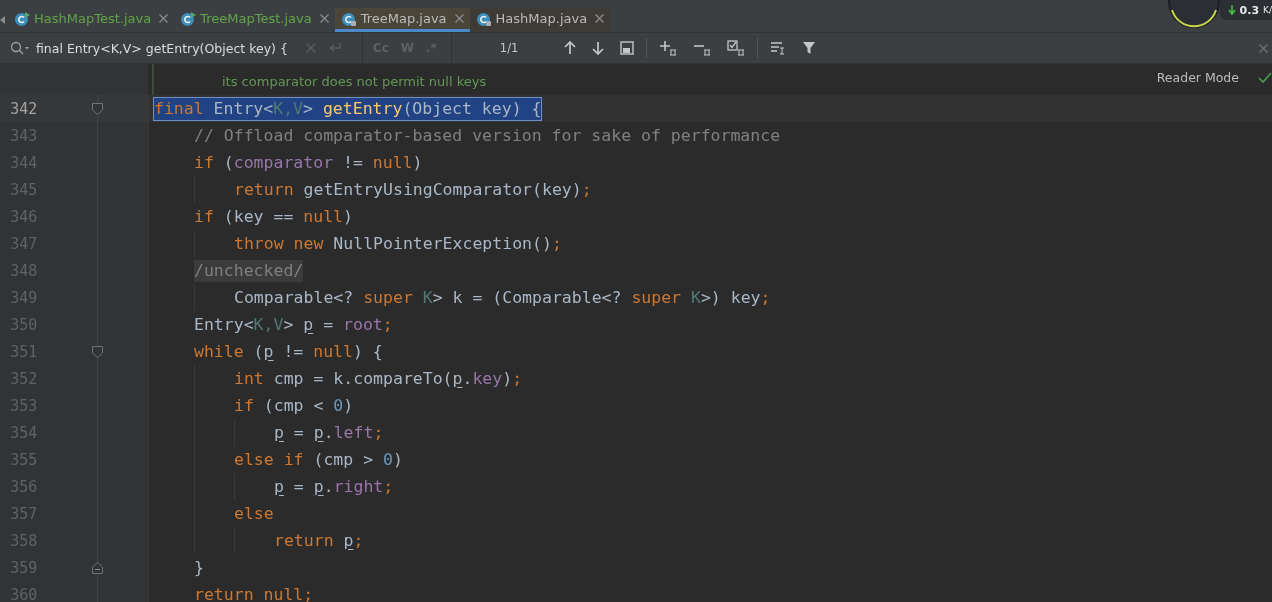 The height and width of the screenshot is (602, 1272). What do you see at coordinates (2, 20) in the screenshot?
I see `tab-scroll-icon` at bounding box center [2, 20].